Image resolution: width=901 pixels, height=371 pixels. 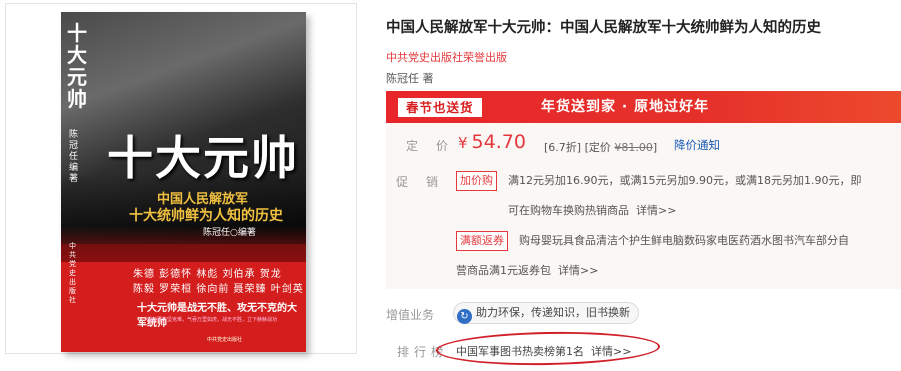 I want to click on cover-names-line1: 朱德 彭德怀 林彪 刘伯承 贺龙, so click(x=207, y=274).